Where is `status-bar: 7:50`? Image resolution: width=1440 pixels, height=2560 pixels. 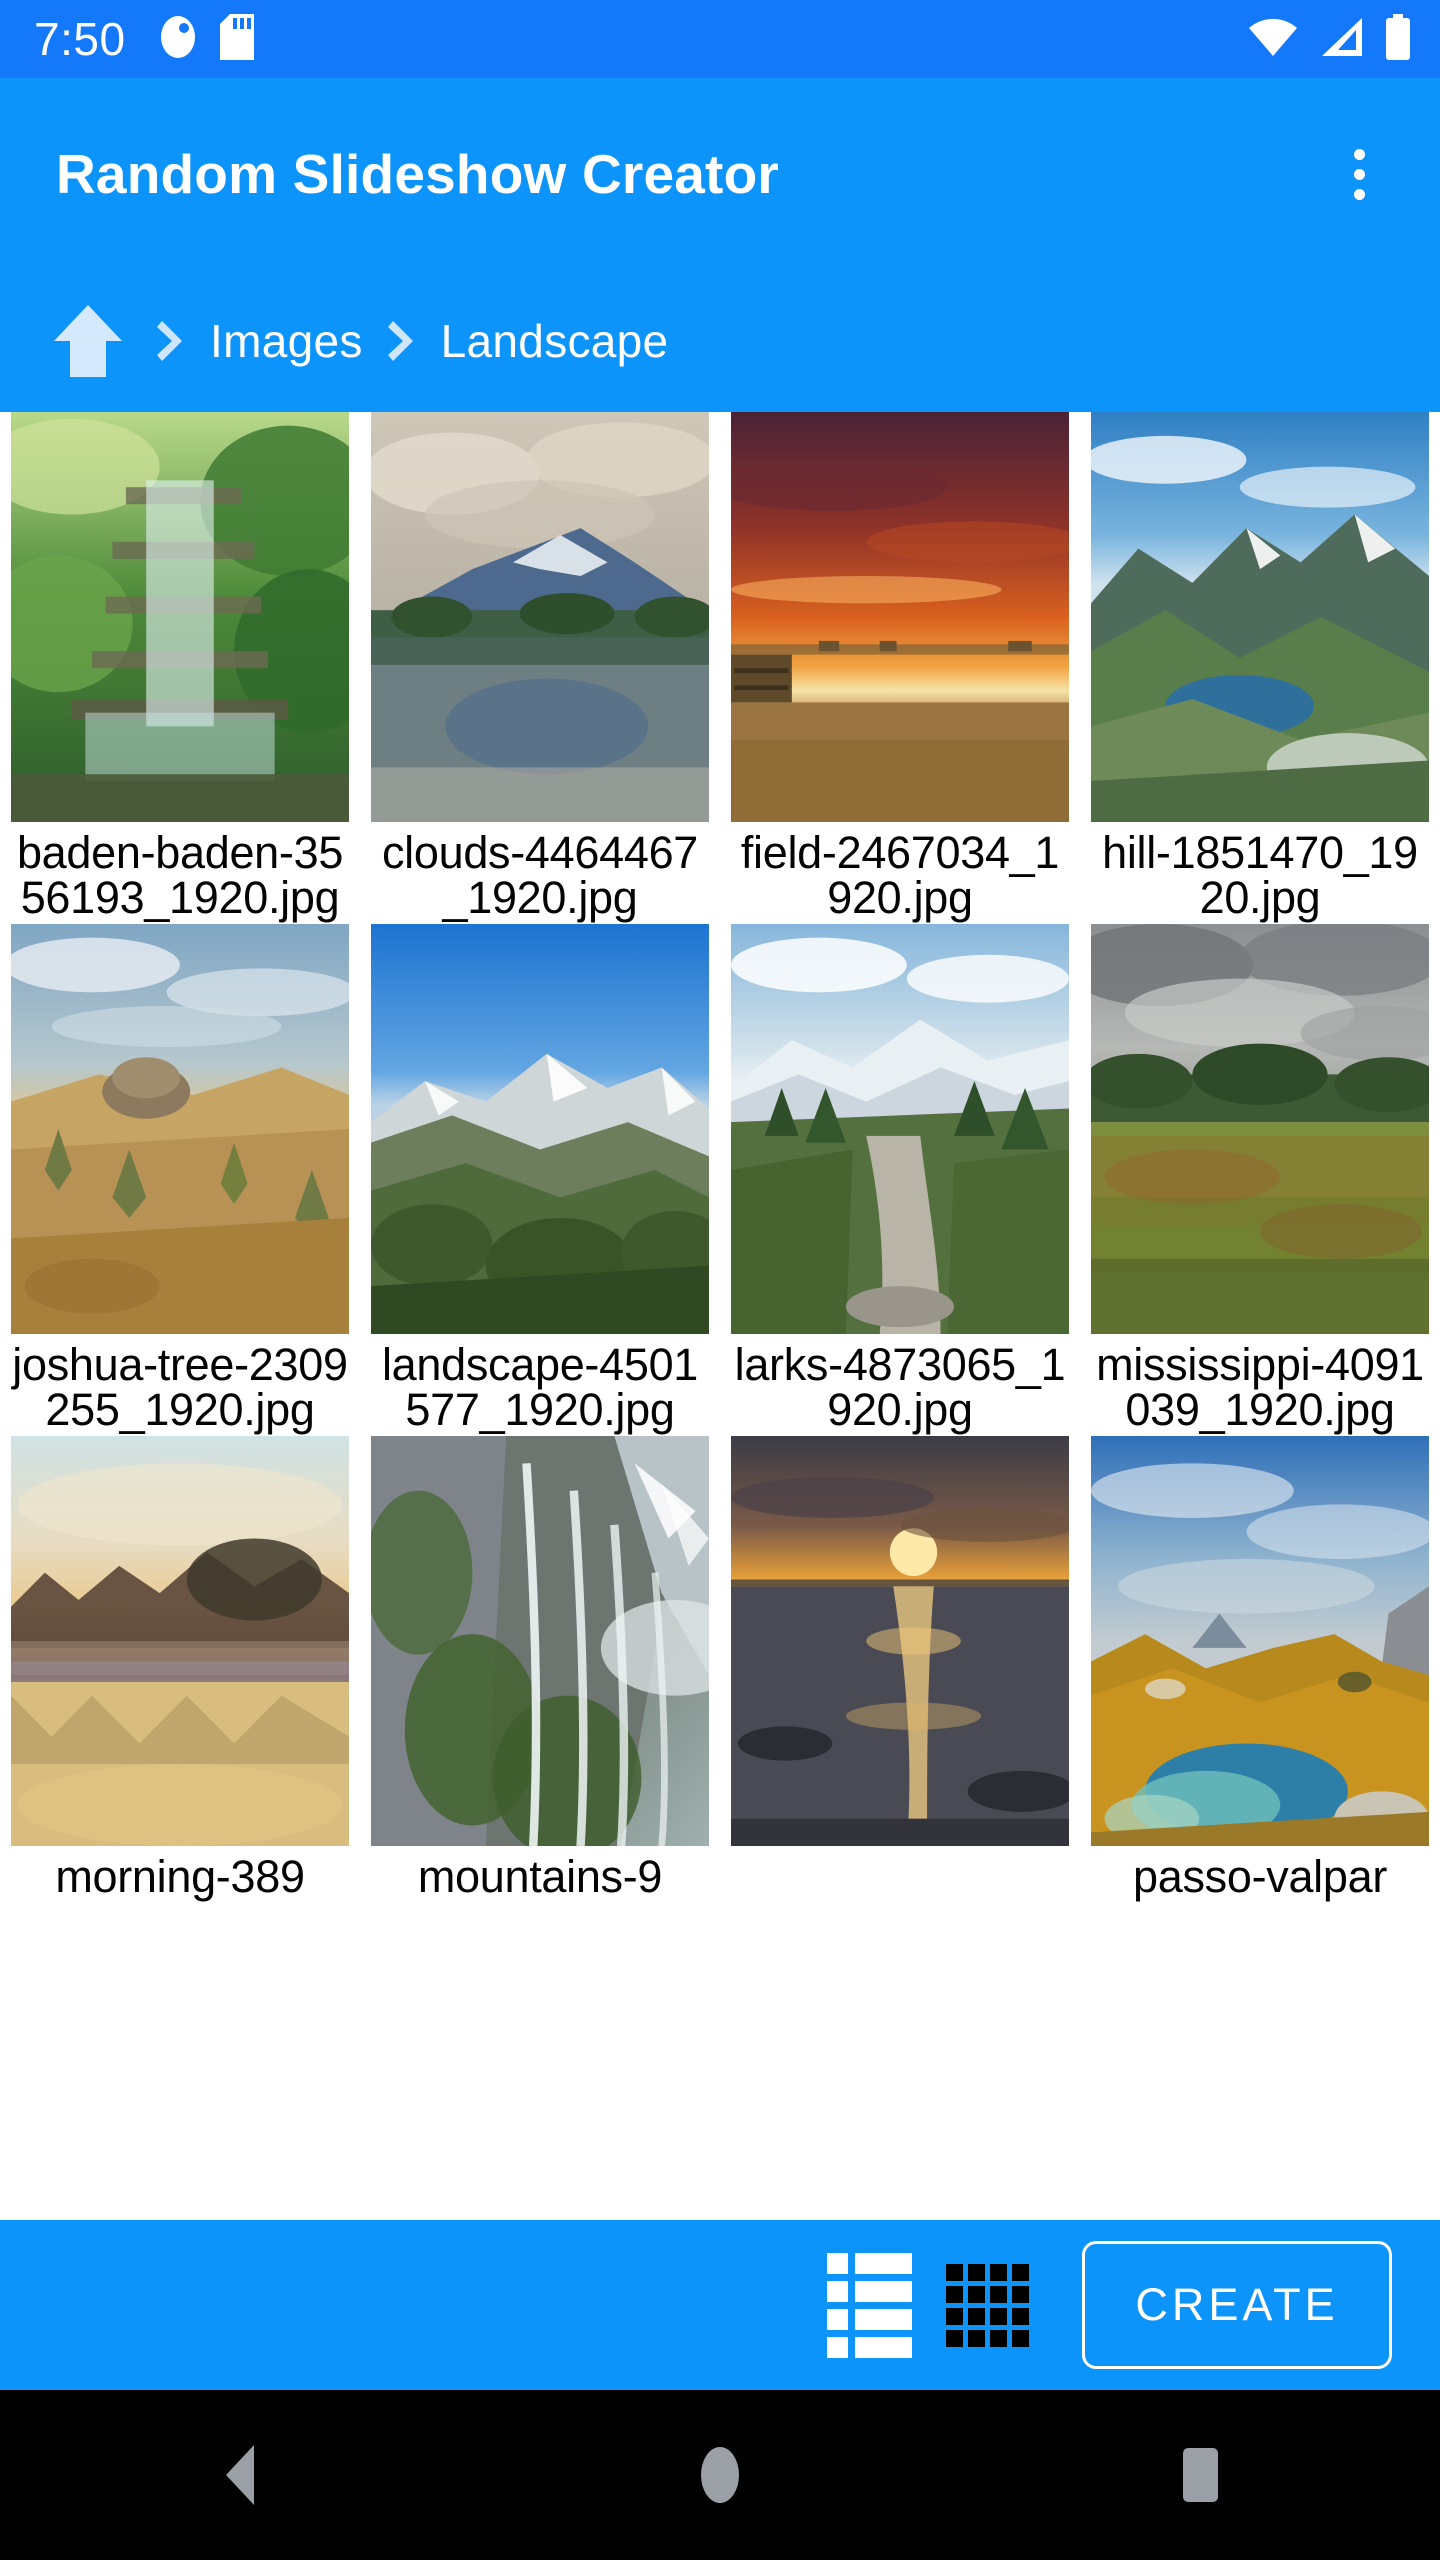 status-bar: 7:50 is located at coordinates (720, 39).